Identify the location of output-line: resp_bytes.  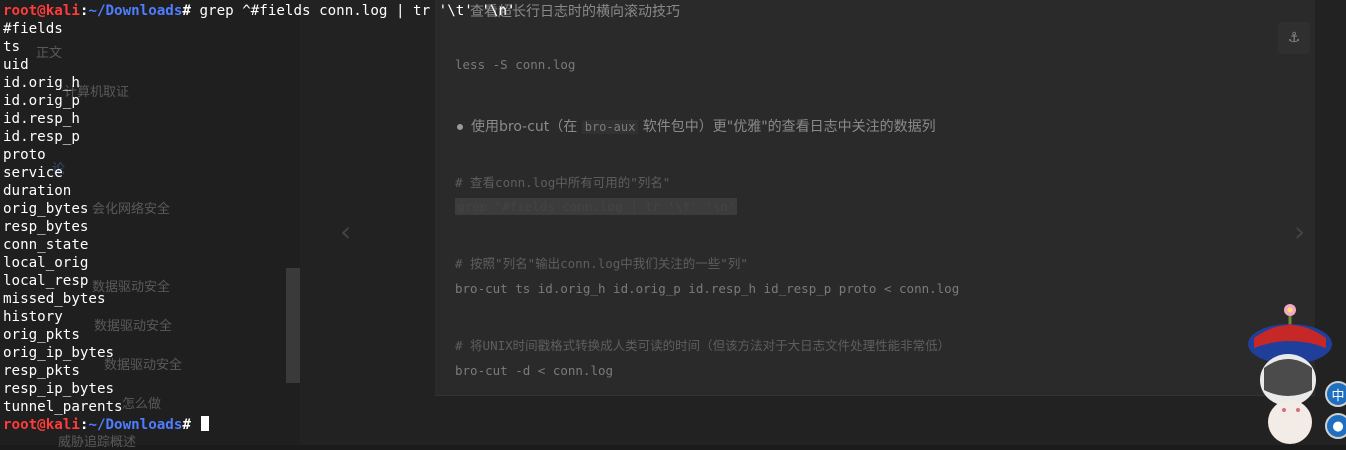
(46, 227).